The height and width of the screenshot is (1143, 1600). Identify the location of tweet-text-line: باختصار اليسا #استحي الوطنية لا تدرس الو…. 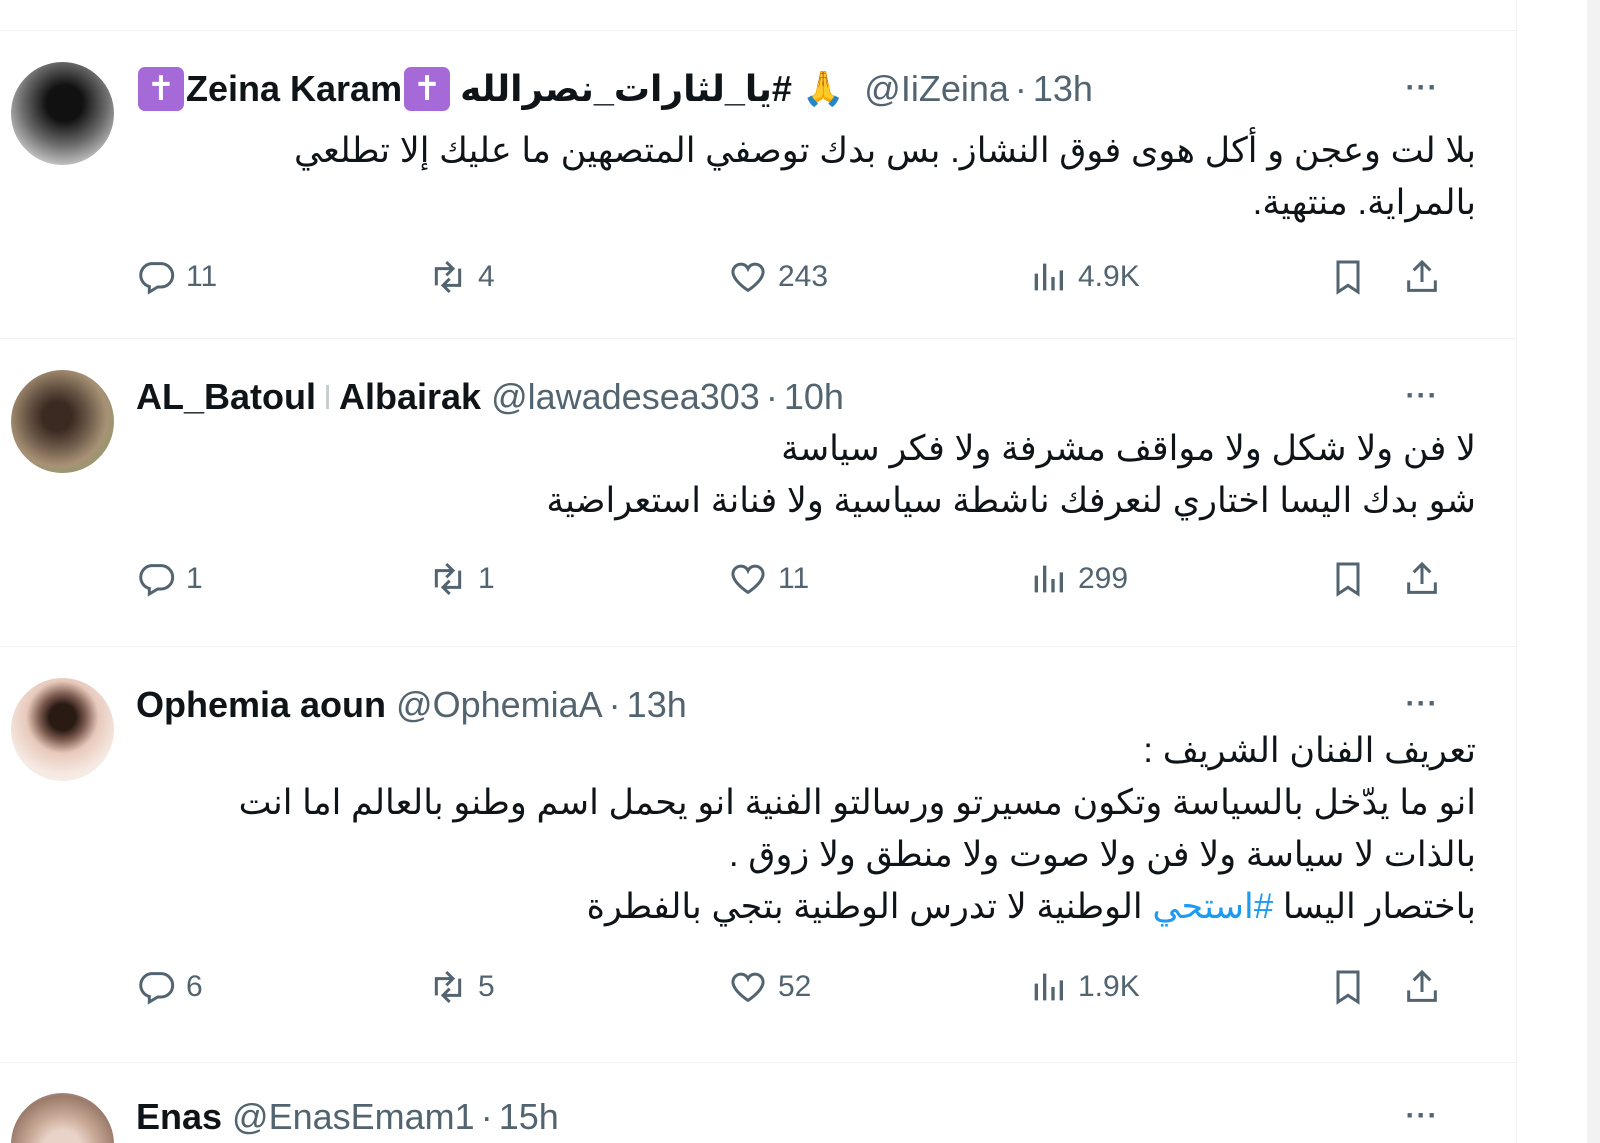
(806, 907).